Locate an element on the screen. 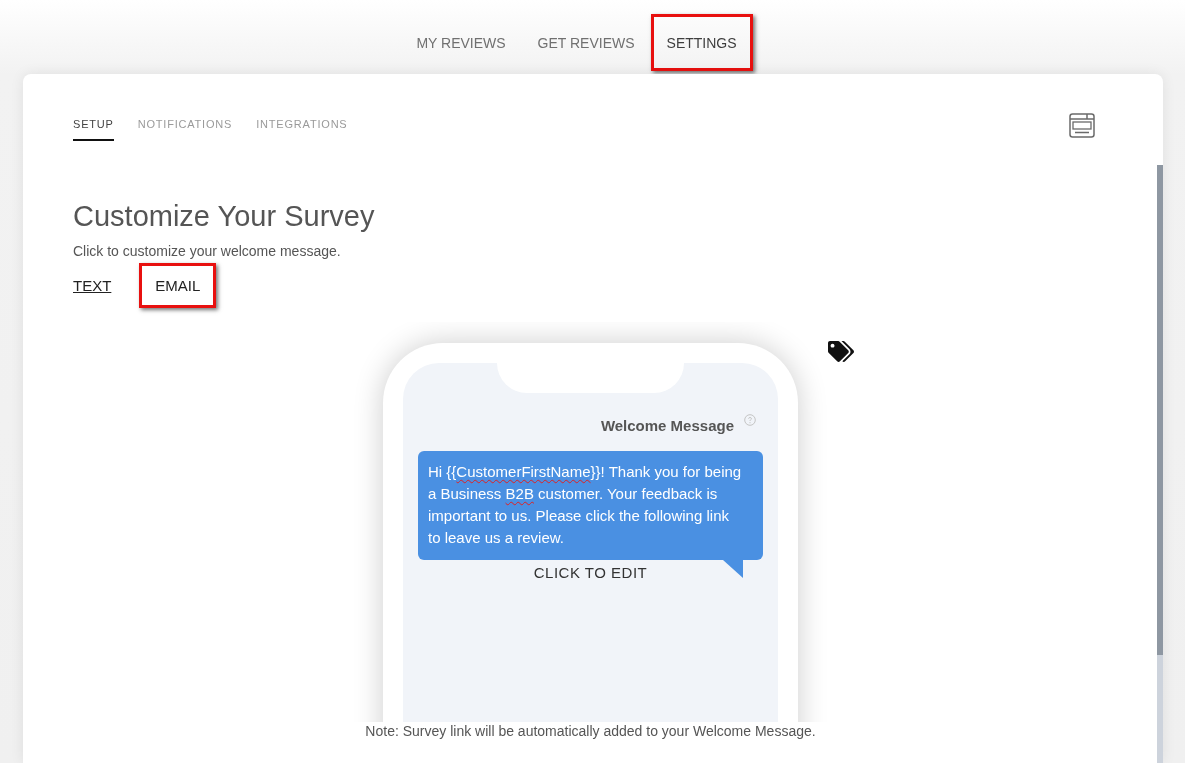 The image size is (1185, 763). section-title: Customize Your Survey is located at coordinates (224, 216).